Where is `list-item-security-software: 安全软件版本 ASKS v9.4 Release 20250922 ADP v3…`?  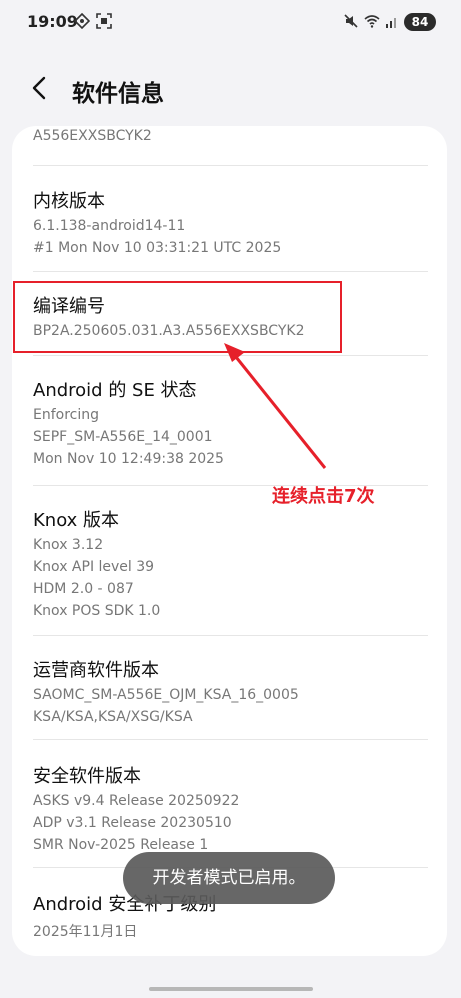 list-item-security-software: 安全软件版本 ASKS v9.4 Release 20250922 ADP v3… is located at coordinates (229, 804).